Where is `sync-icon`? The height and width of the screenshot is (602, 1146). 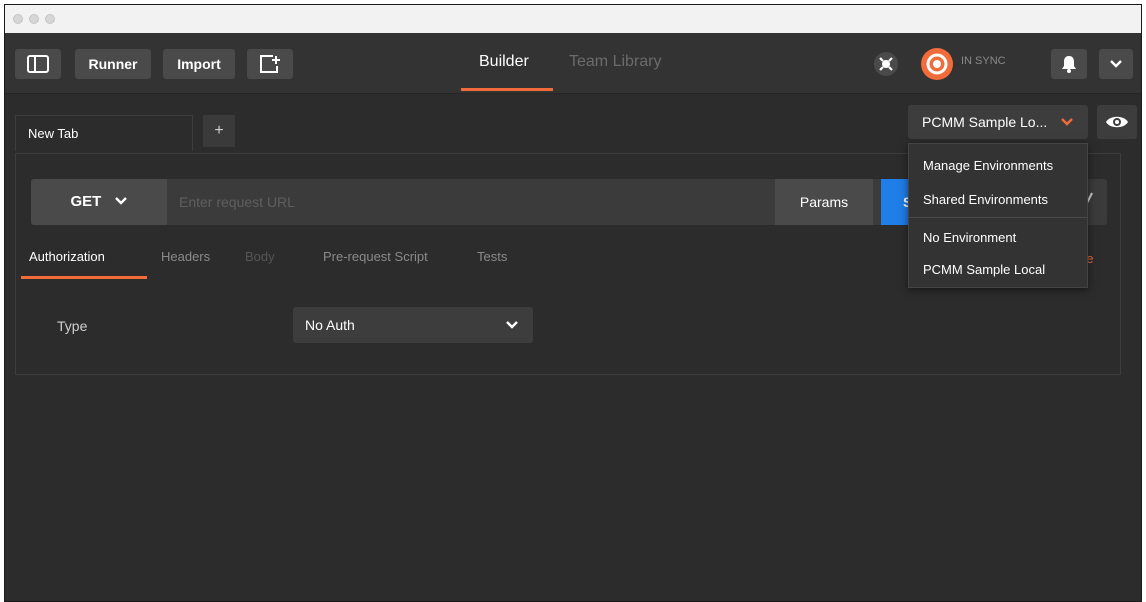
sync-icon is located at coordinates (937, 64).